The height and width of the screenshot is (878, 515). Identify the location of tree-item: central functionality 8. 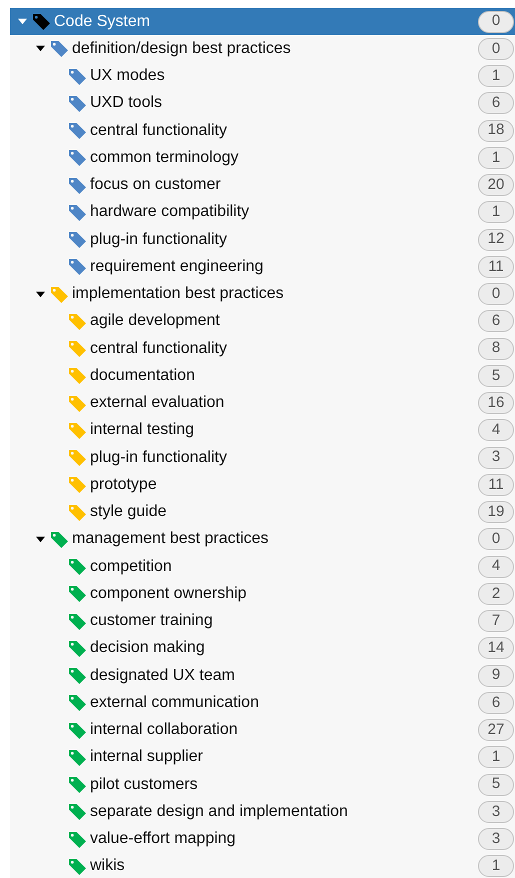
(262, 348).